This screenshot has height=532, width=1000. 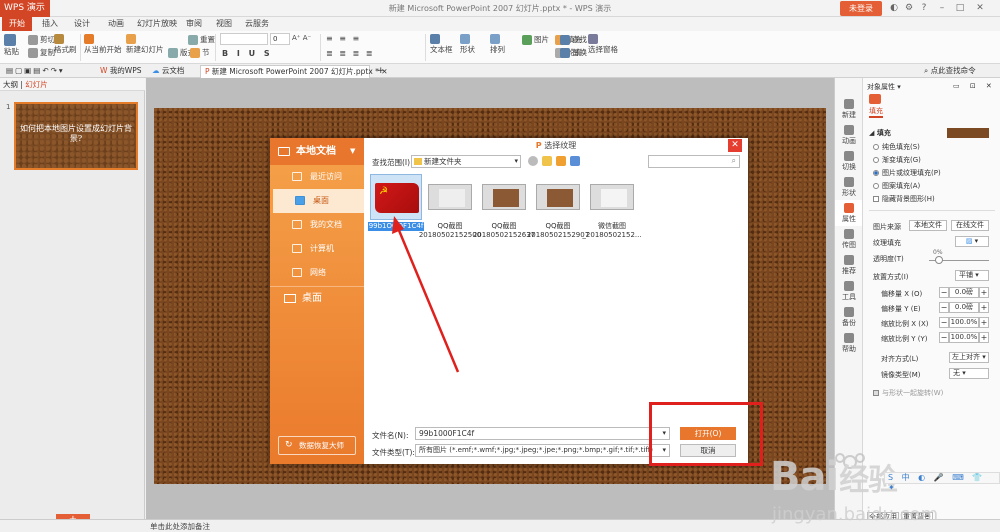 What do you see at coordinates (894, 8) in the screenshot?
I see `skin-icon: ◐` at bounding box center [894, 8].